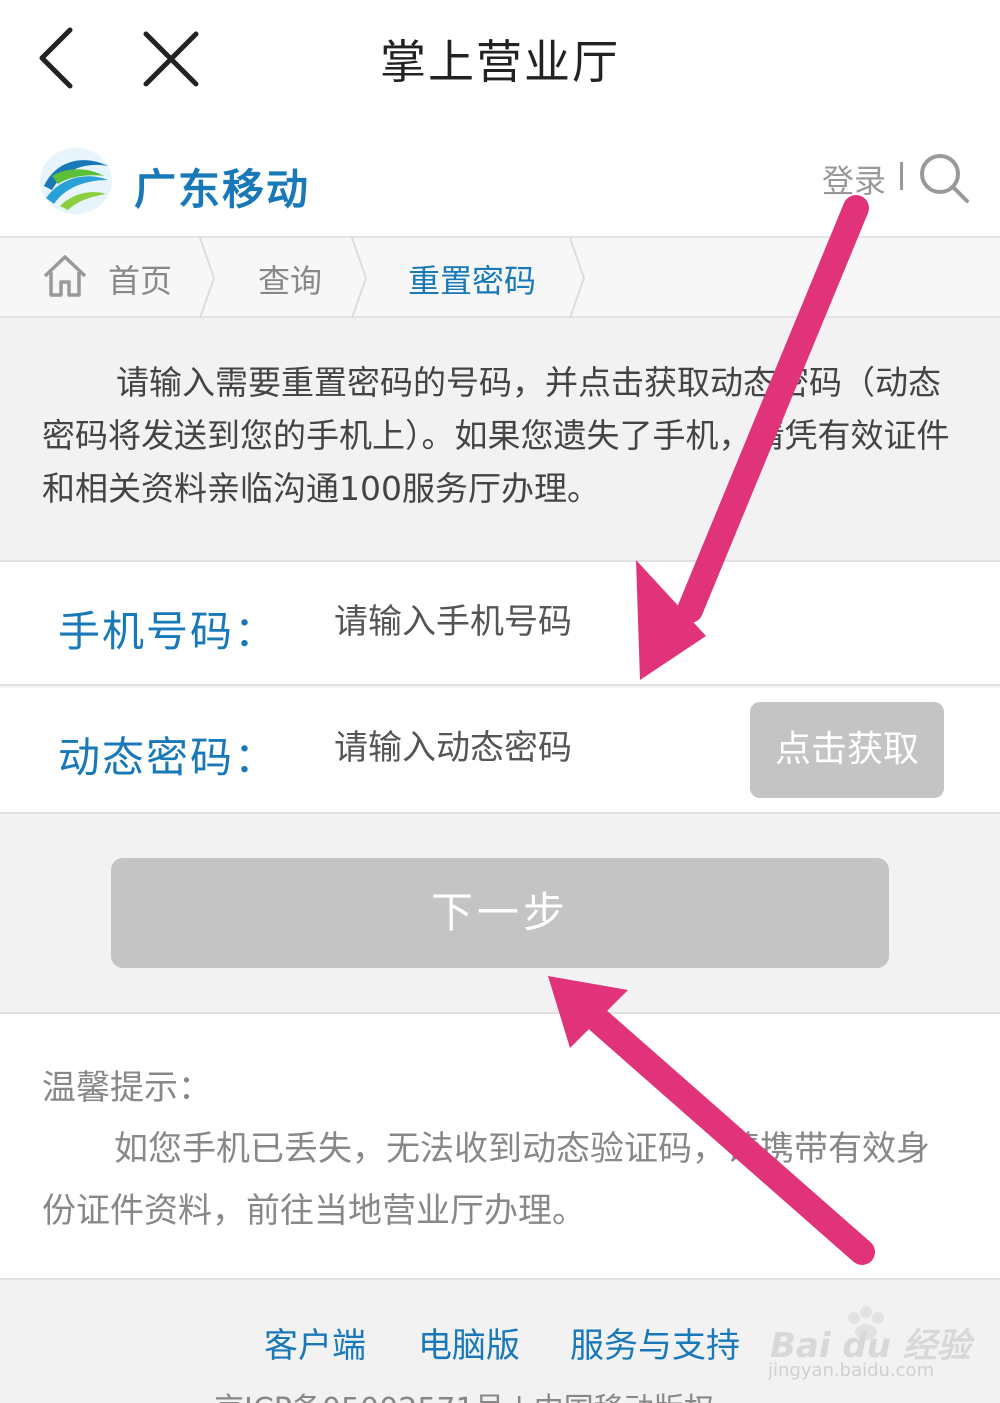 Image resolution: width=1000 pixels, height=1403 pixels. What do you see at coordinates (500, 62) in the screenshot?
I see `page-title: 掌上营业厅` at bounding box center [500, 62].